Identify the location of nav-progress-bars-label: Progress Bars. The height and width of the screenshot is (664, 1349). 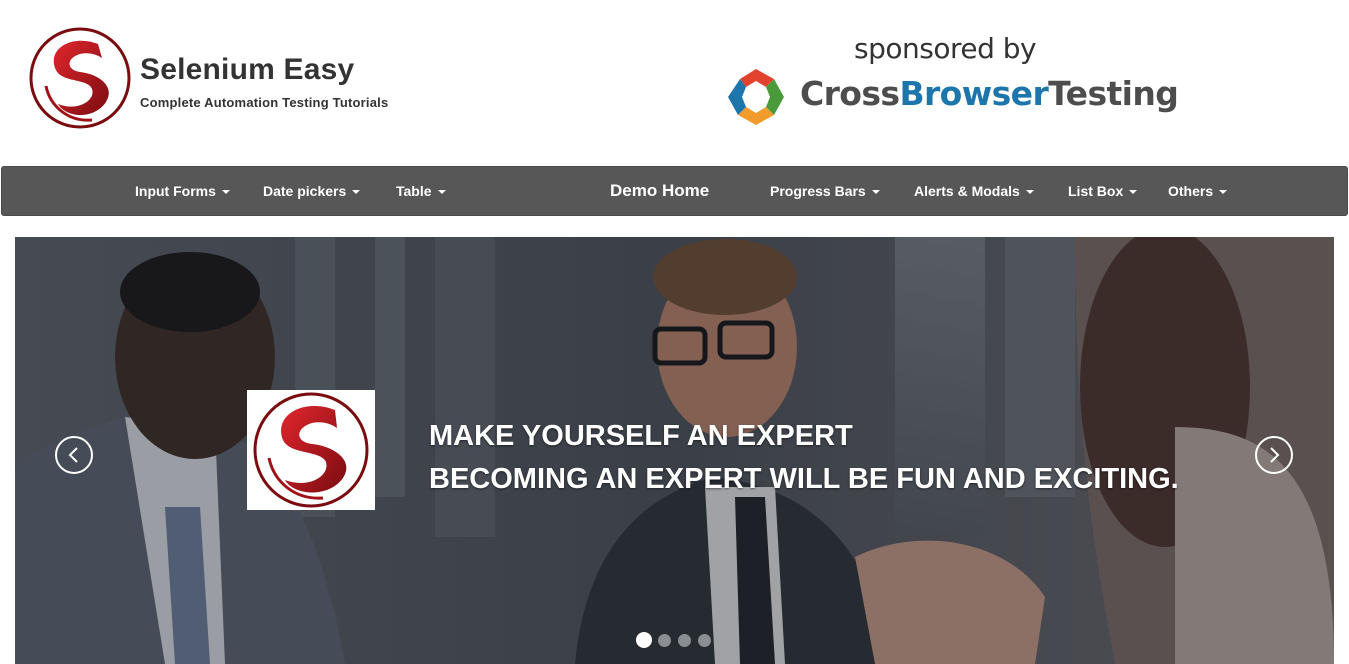
(818, 191).